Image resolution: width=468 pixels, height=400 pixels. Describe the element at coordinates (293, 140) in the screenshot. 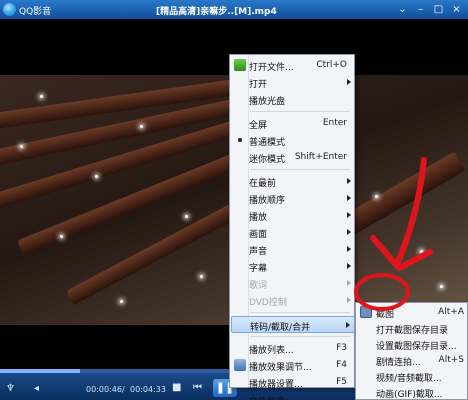

I see `context-menu-item: 普通模式` at that location.